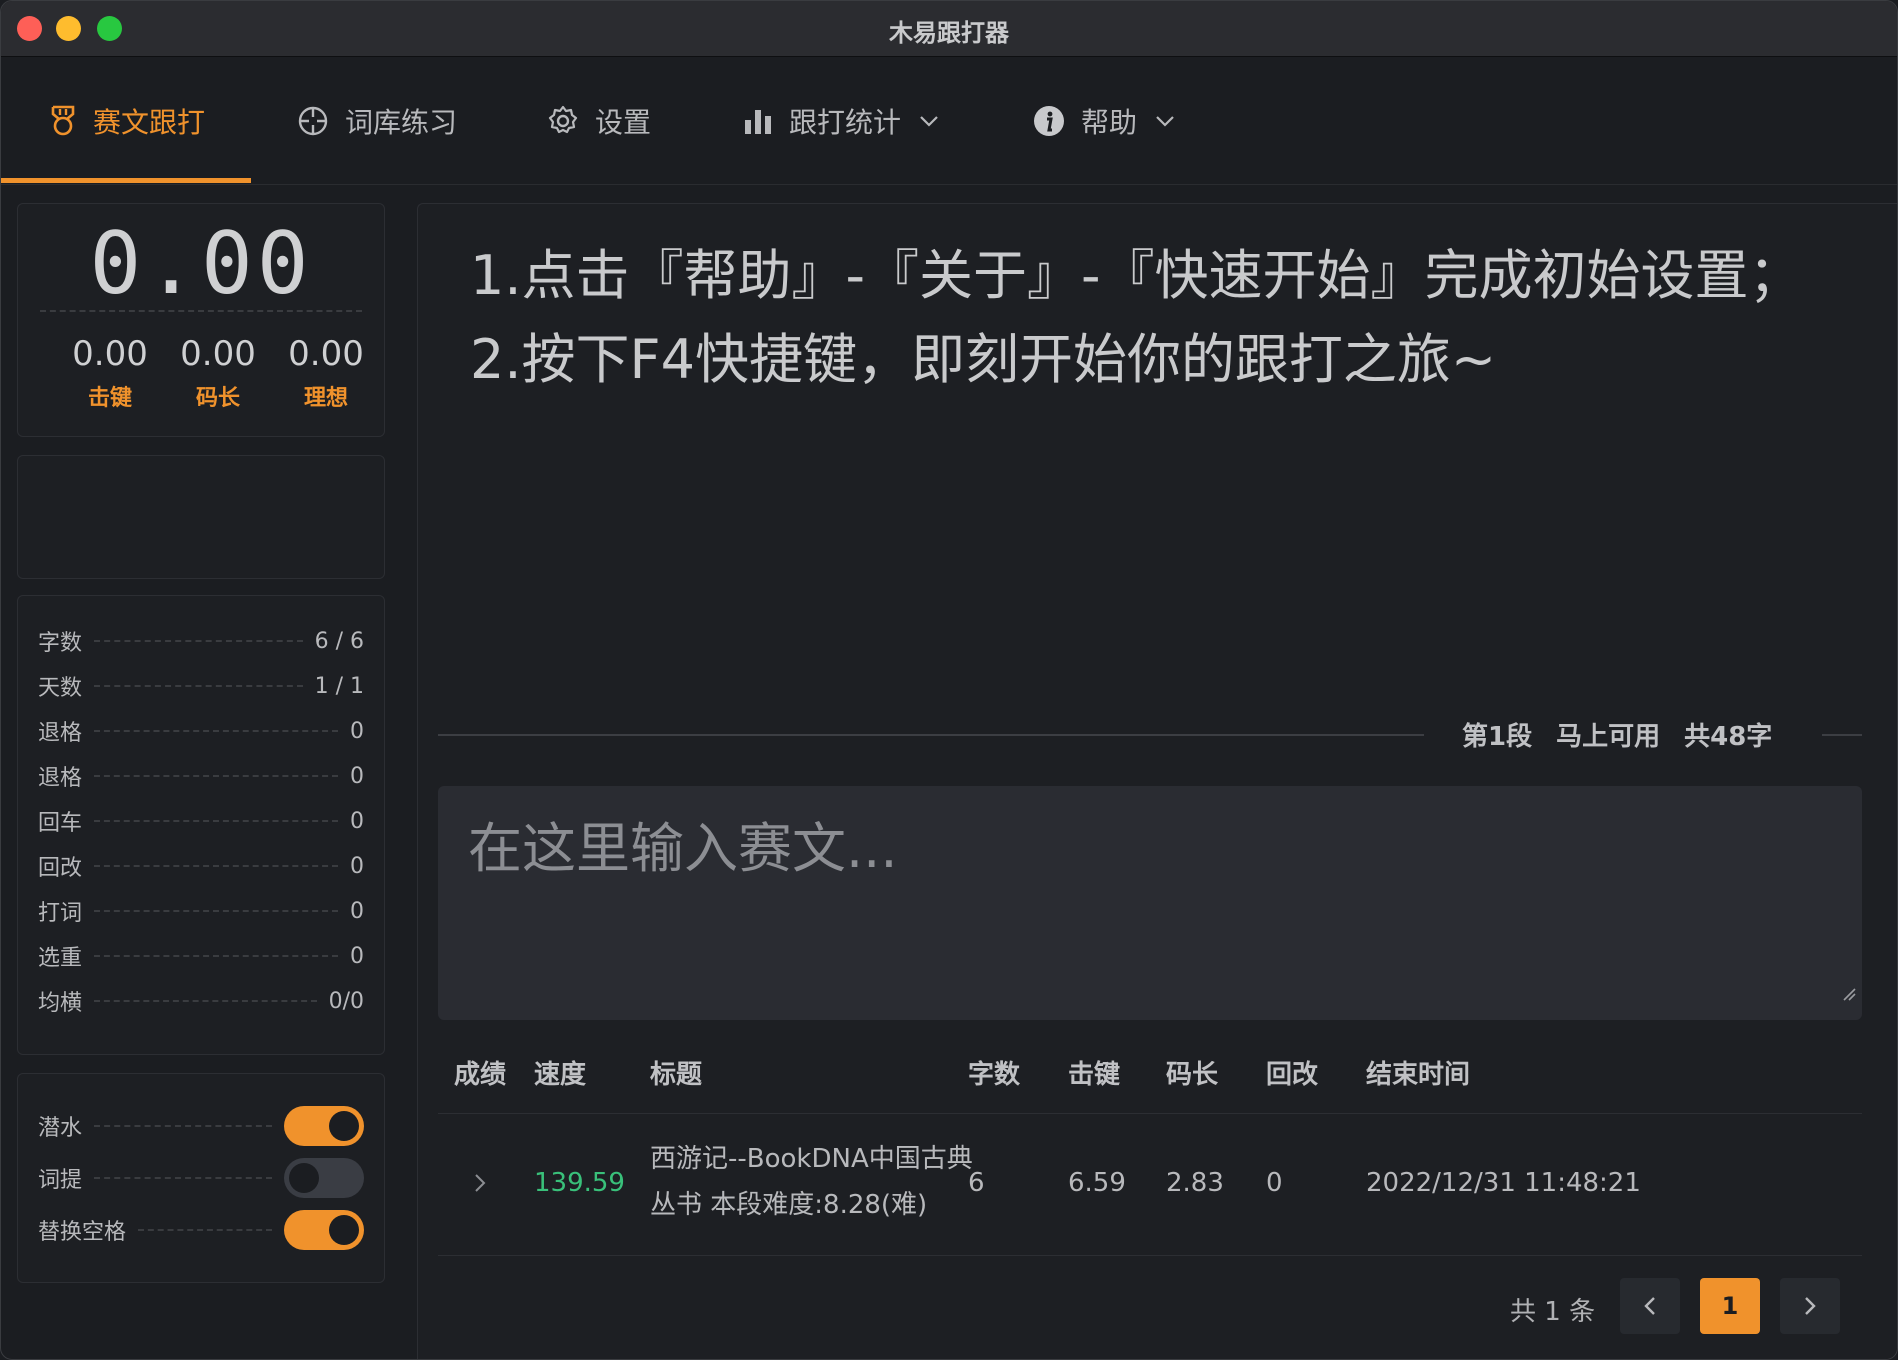 Image resolution: width=1898 pixels, height=1360 pixels. I want to click on tab-label: 词库练习, so click(401, 122).